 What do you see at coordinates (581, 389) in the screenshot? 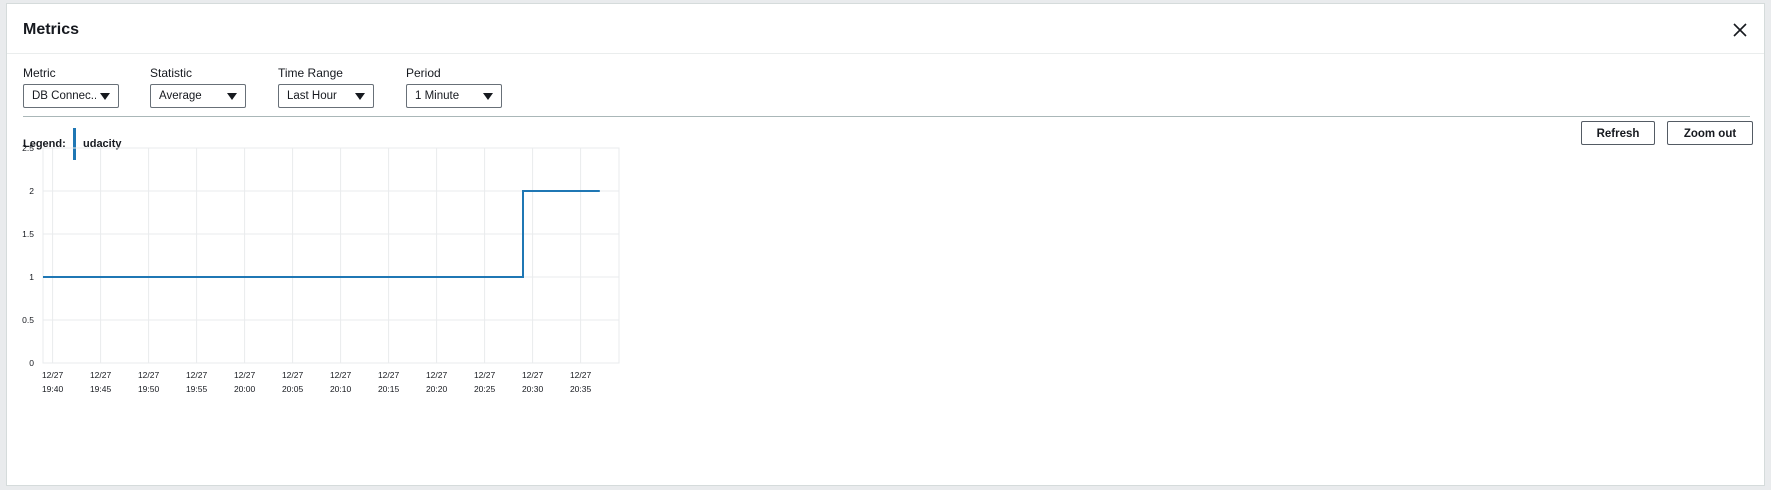
I see `x-tick-time: 20:35` at bounding box center [581, 389].